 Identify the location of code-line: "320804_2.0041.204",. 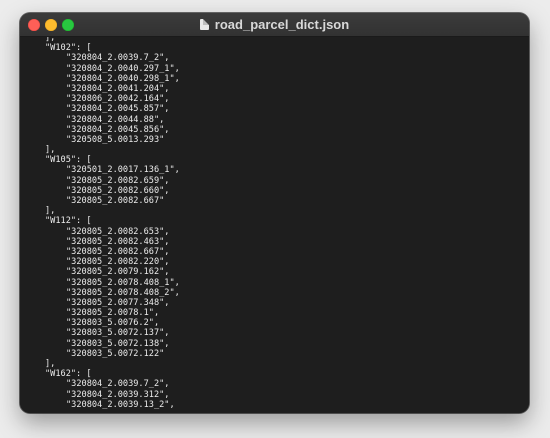
(118, 88).